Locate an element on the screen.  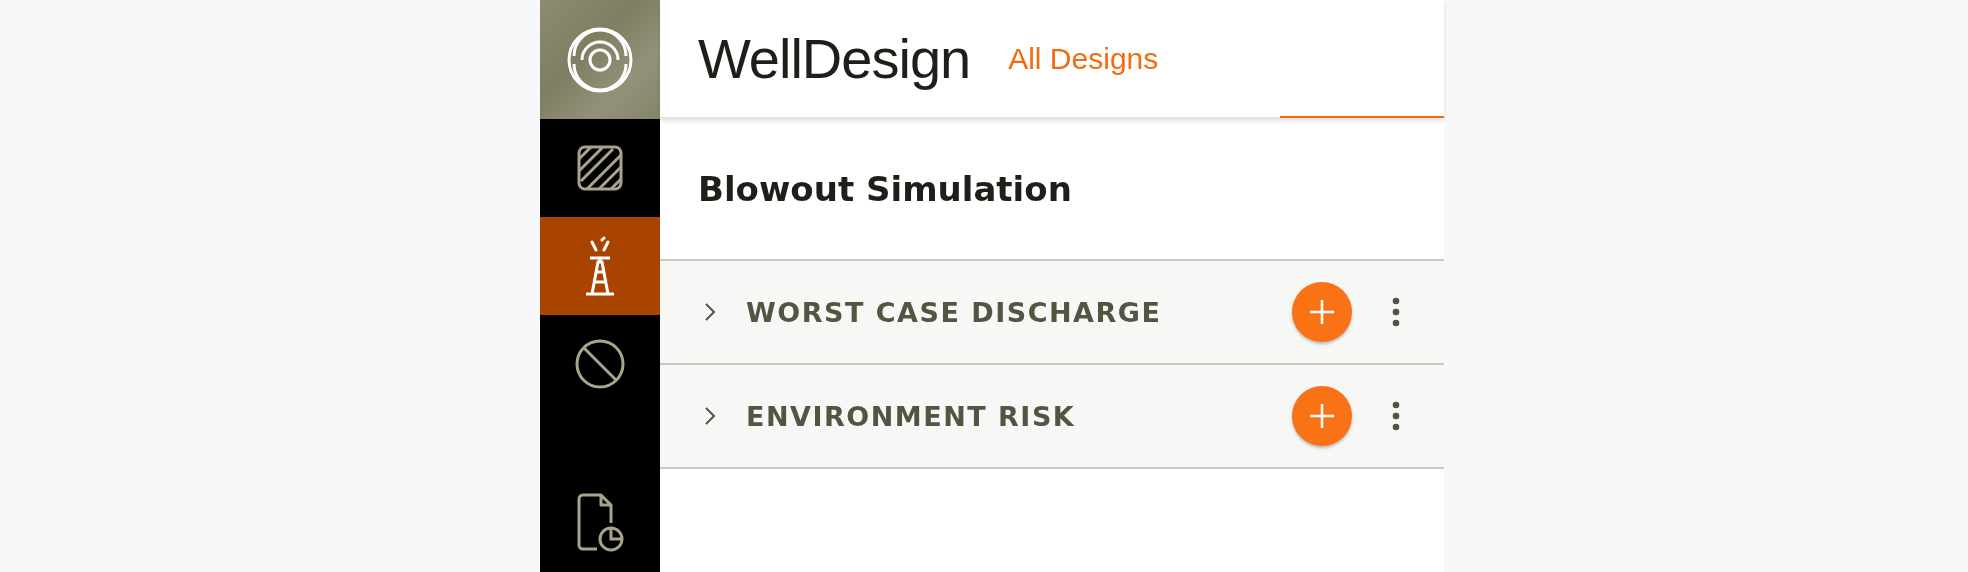
app-name: WellDesign is located at coordinates (834, 58).